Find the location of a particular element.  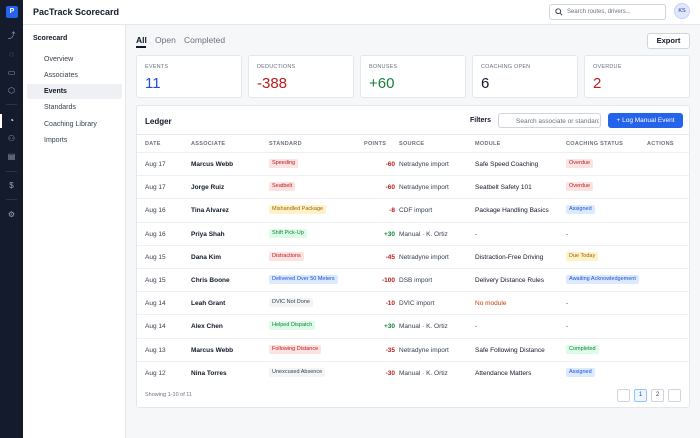

user-avatar: KS is located at coordinates (682, 11).